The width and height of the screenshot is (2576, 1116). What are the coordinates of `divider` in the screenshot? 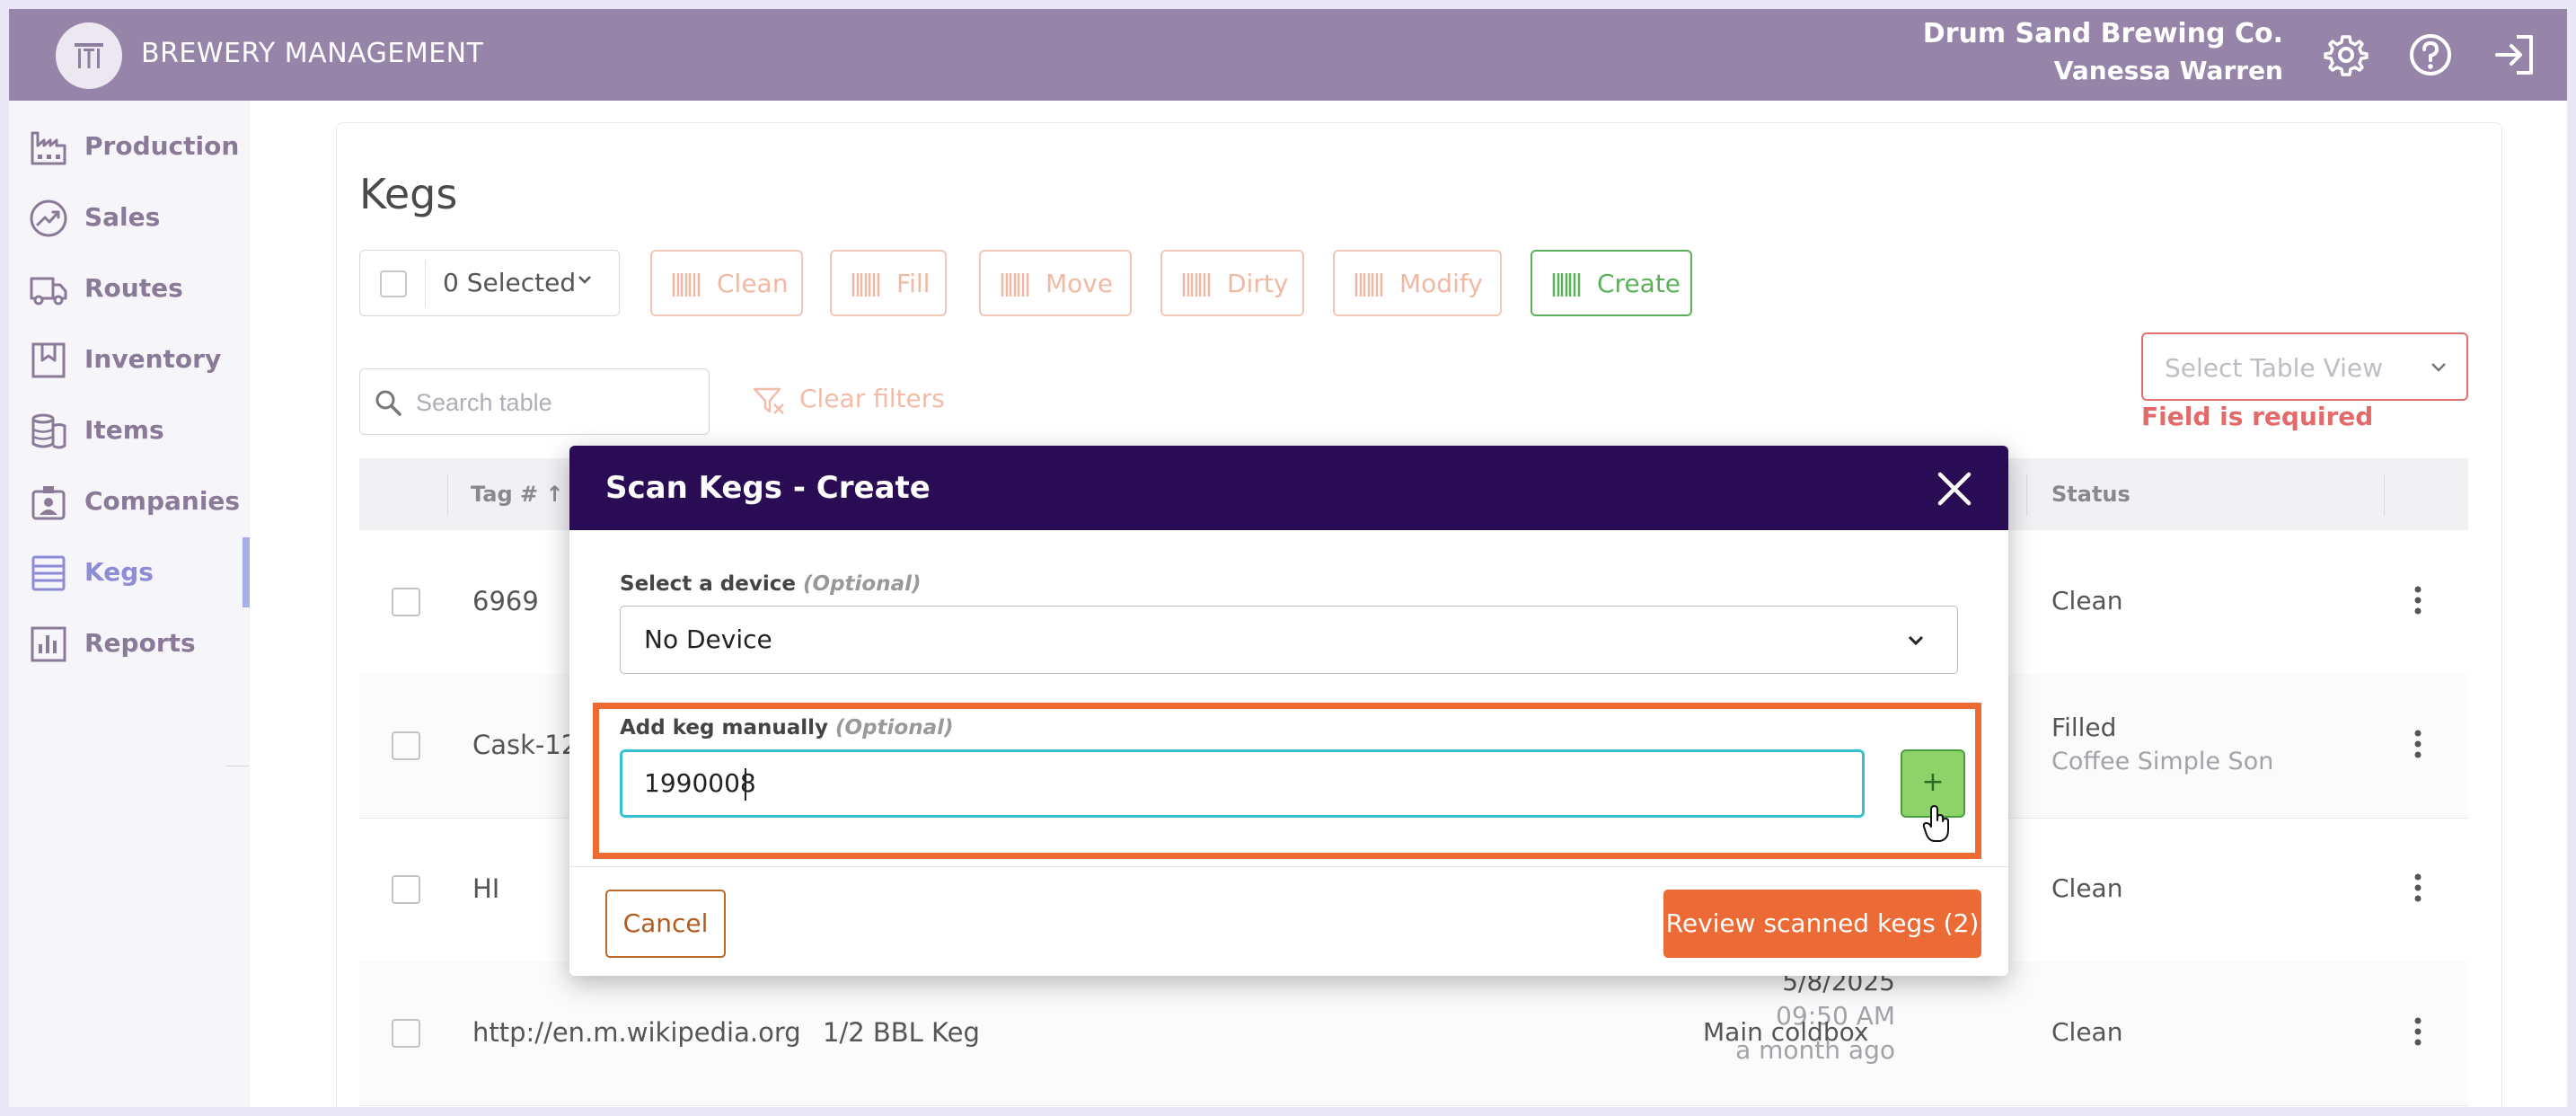 It's located at (425, 283).